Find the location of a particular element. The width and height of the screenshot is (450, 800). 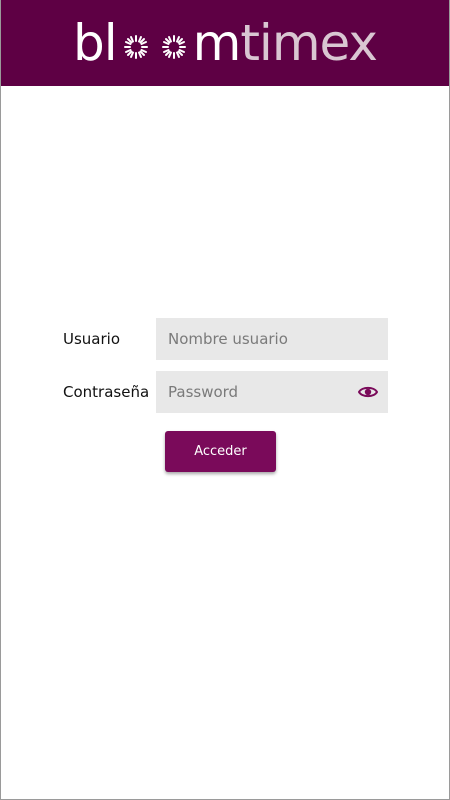

username-input is located at coordinates (272, 339).